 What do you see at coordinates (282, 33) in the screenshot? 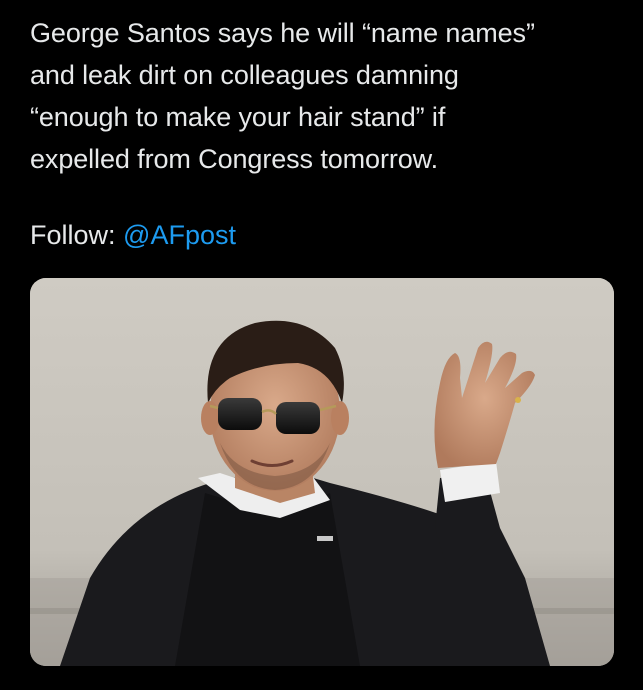
I see `tweet-text-line: George Santos says he will “name names”` at bounding box center [282, 33].